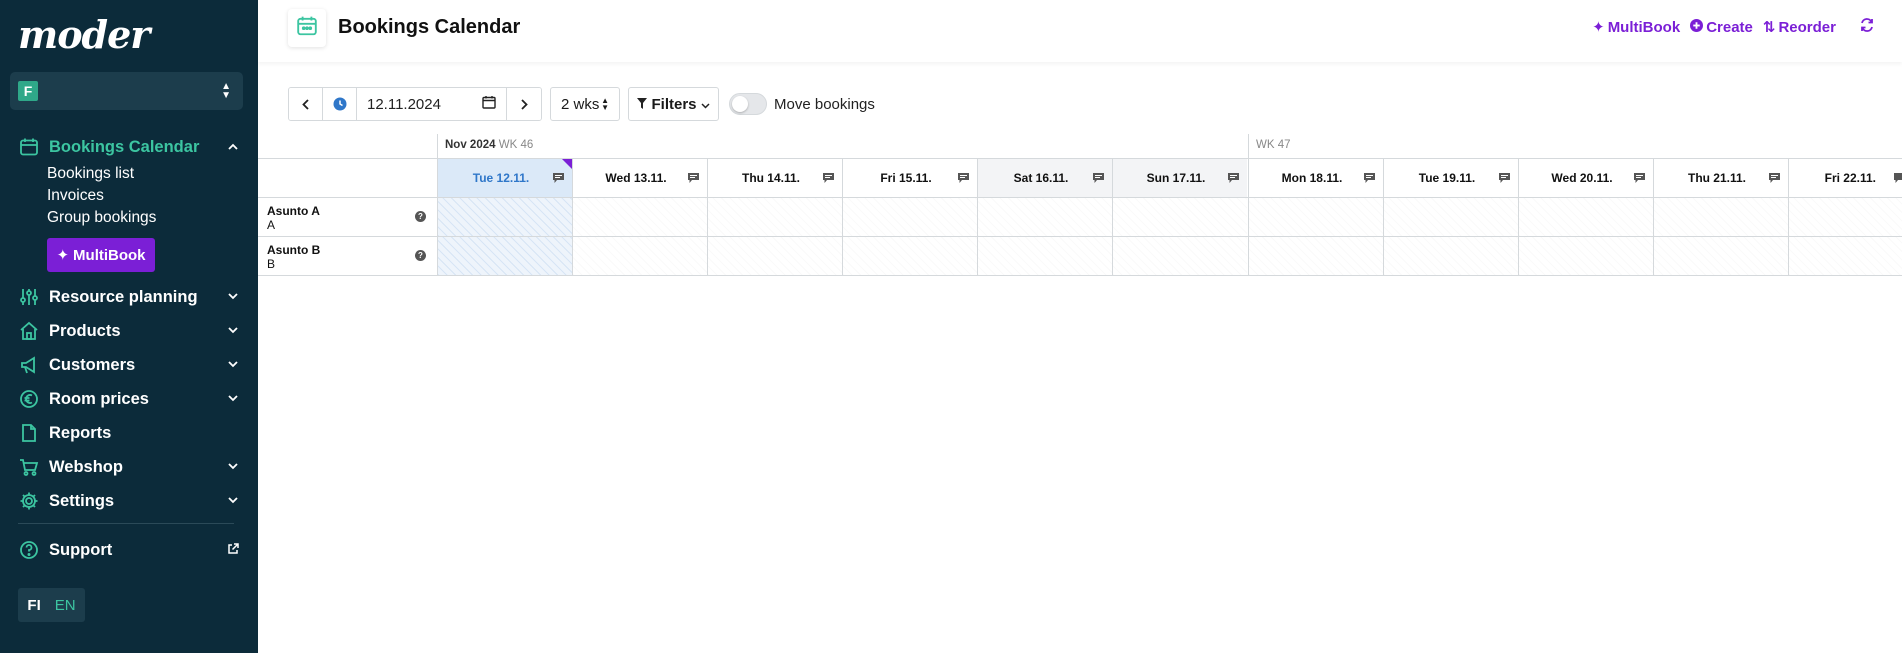 The image size is (1902, 653). I want to click on org-avatar: F, so click(28, 91).